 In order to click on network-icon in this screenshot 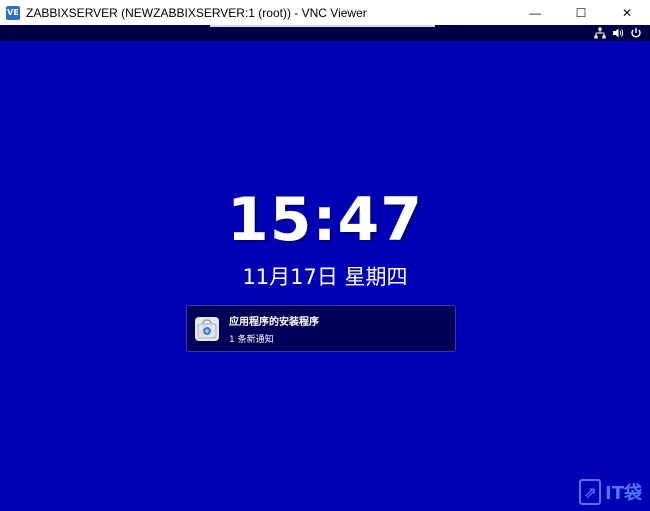, I will do `click(600, 33)`.